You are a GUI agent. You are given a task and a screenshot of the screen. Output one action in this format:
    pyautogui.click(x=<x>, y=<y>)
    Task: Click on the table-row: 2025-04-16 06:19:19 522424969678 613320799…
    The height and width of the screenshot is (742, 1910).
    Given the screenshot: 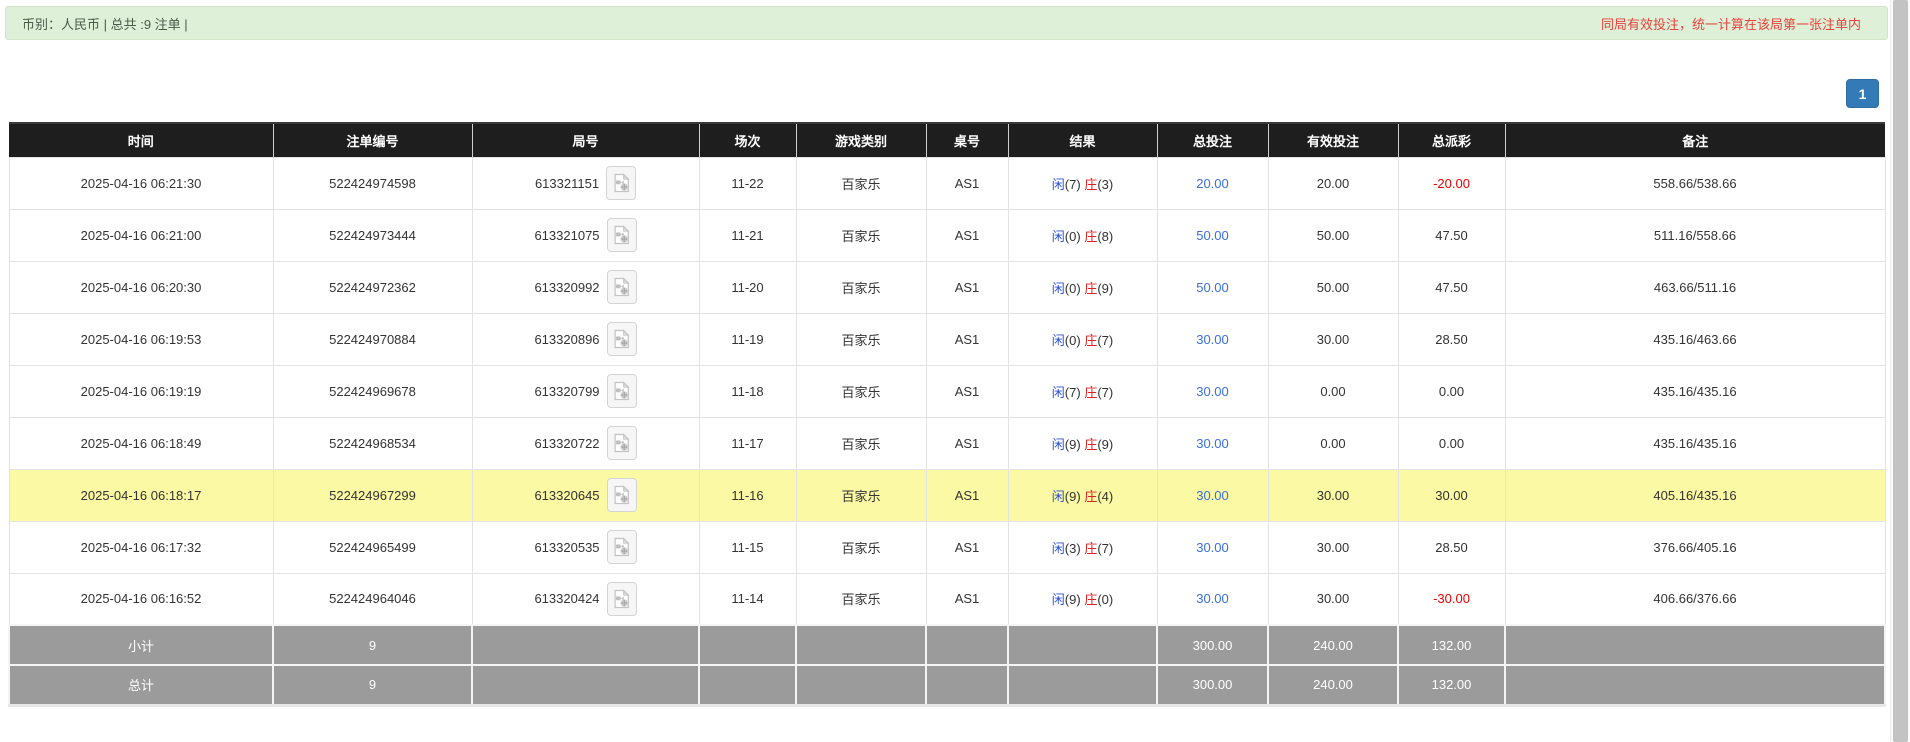 What is the action you would take?
    pyautogui.click(x=947, y=391)
    